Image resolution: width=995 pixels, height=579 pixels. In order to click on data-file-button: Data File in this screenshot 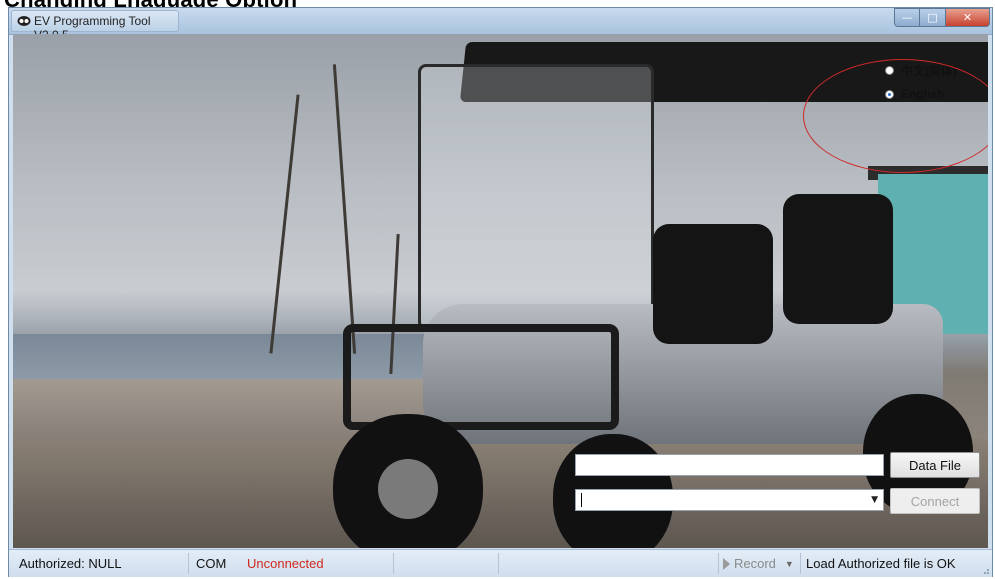, I will do `click(935, 465)`.